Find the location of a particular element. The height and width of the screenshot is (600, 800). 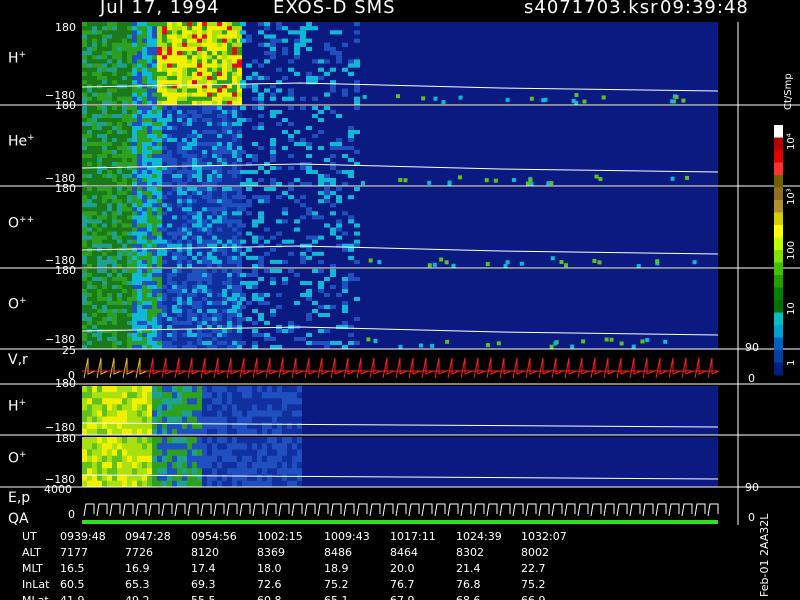

footer-cell: 65.3 is located at coordinates (137, 584).